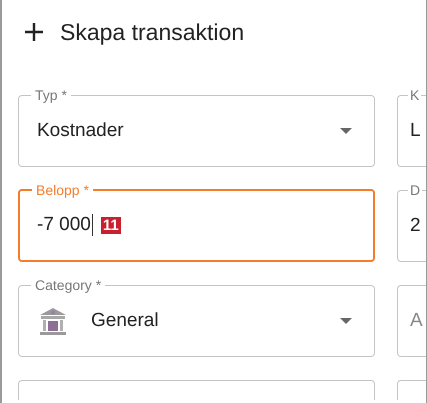 The width and height of the screenshot is (427, 403). Describe the element at coordinates (34, 32) in the screenshot. I see `plus-icon` at that location.